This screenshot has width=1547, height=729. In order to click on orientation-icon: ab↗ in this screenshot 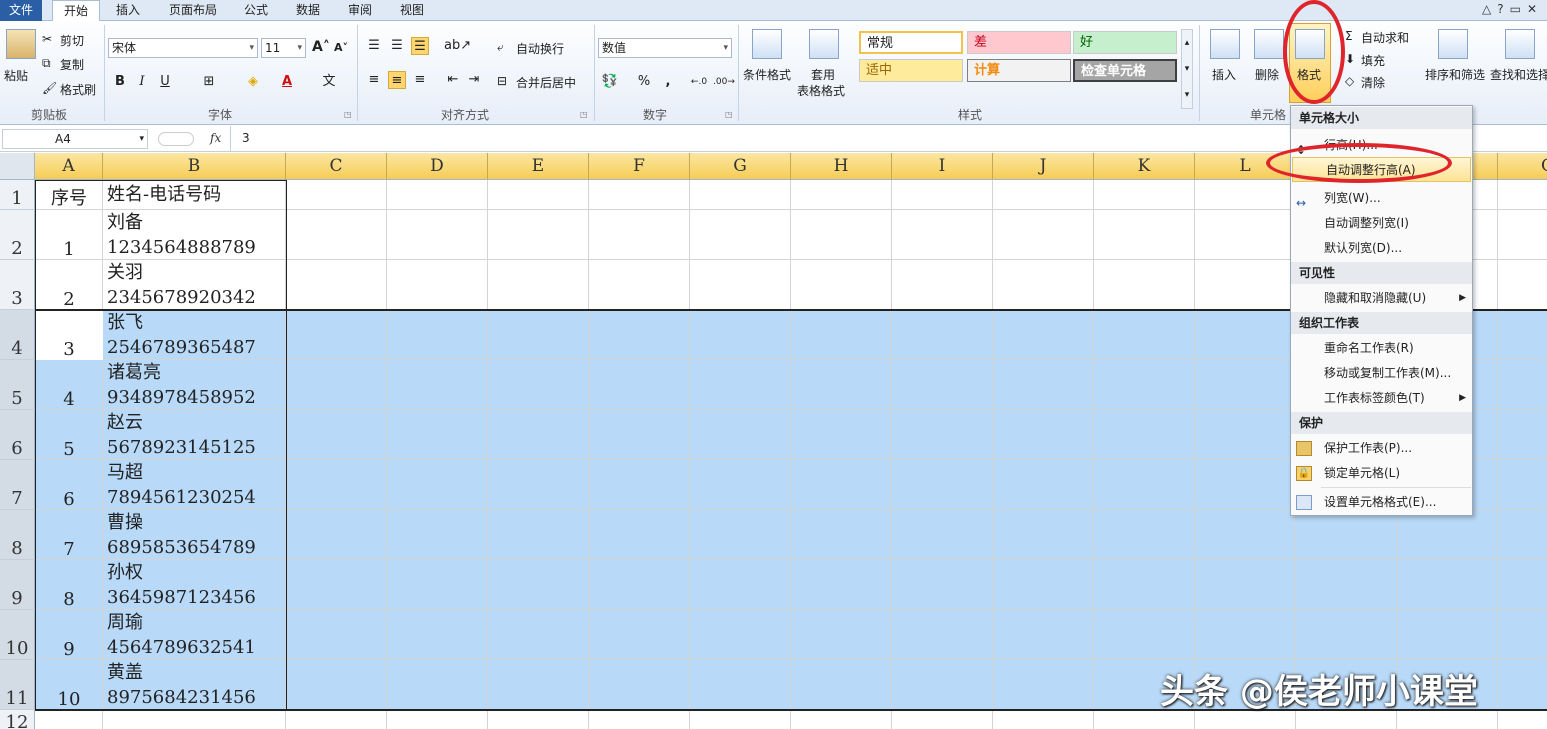, I will do `click(457, 46)`.